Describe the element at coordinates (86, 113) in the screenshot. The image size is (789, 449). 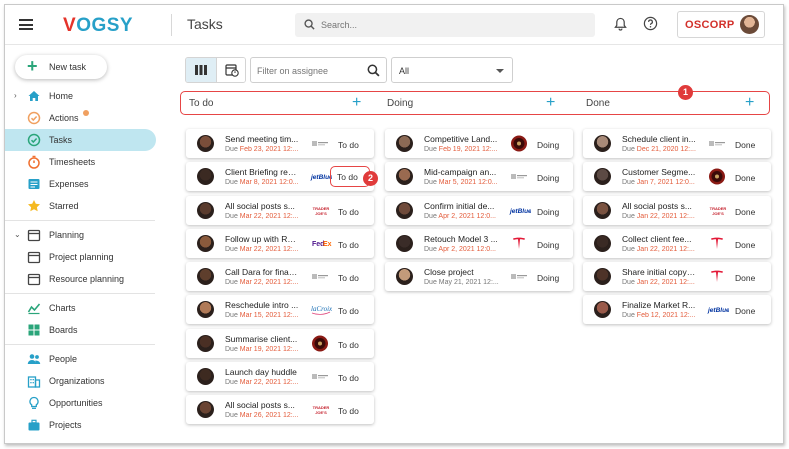
I see `notification-dot` at that location.